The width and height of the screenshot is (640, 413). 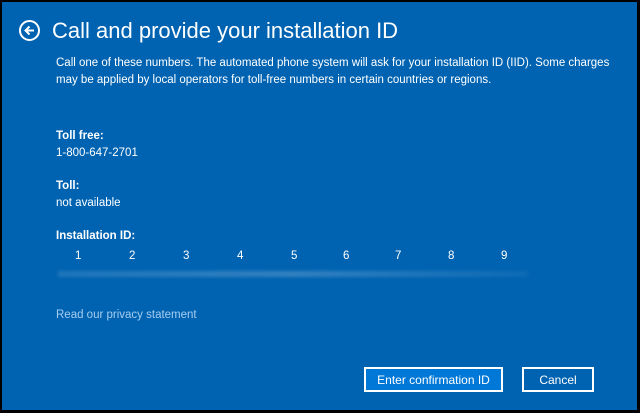 What do you see at coordinates (68, 186) in the screenshot?
I see `toll-label: Toll:` at bounding box center [68, 186].